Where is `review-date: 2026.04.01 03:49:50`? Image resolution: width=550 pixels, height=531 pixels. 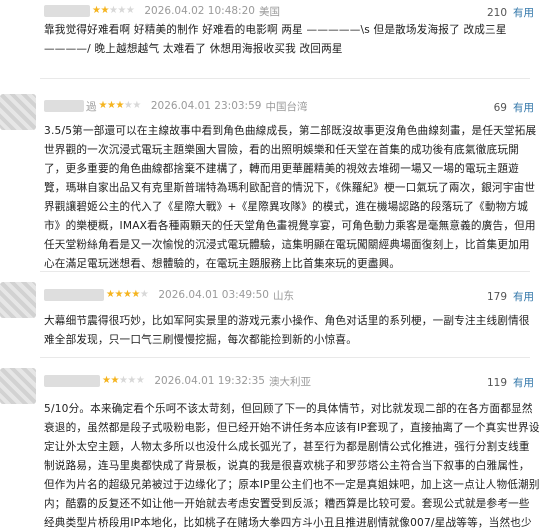
review-date: 2026.04.01 03:49:50 is located at coordinates (213, 295).